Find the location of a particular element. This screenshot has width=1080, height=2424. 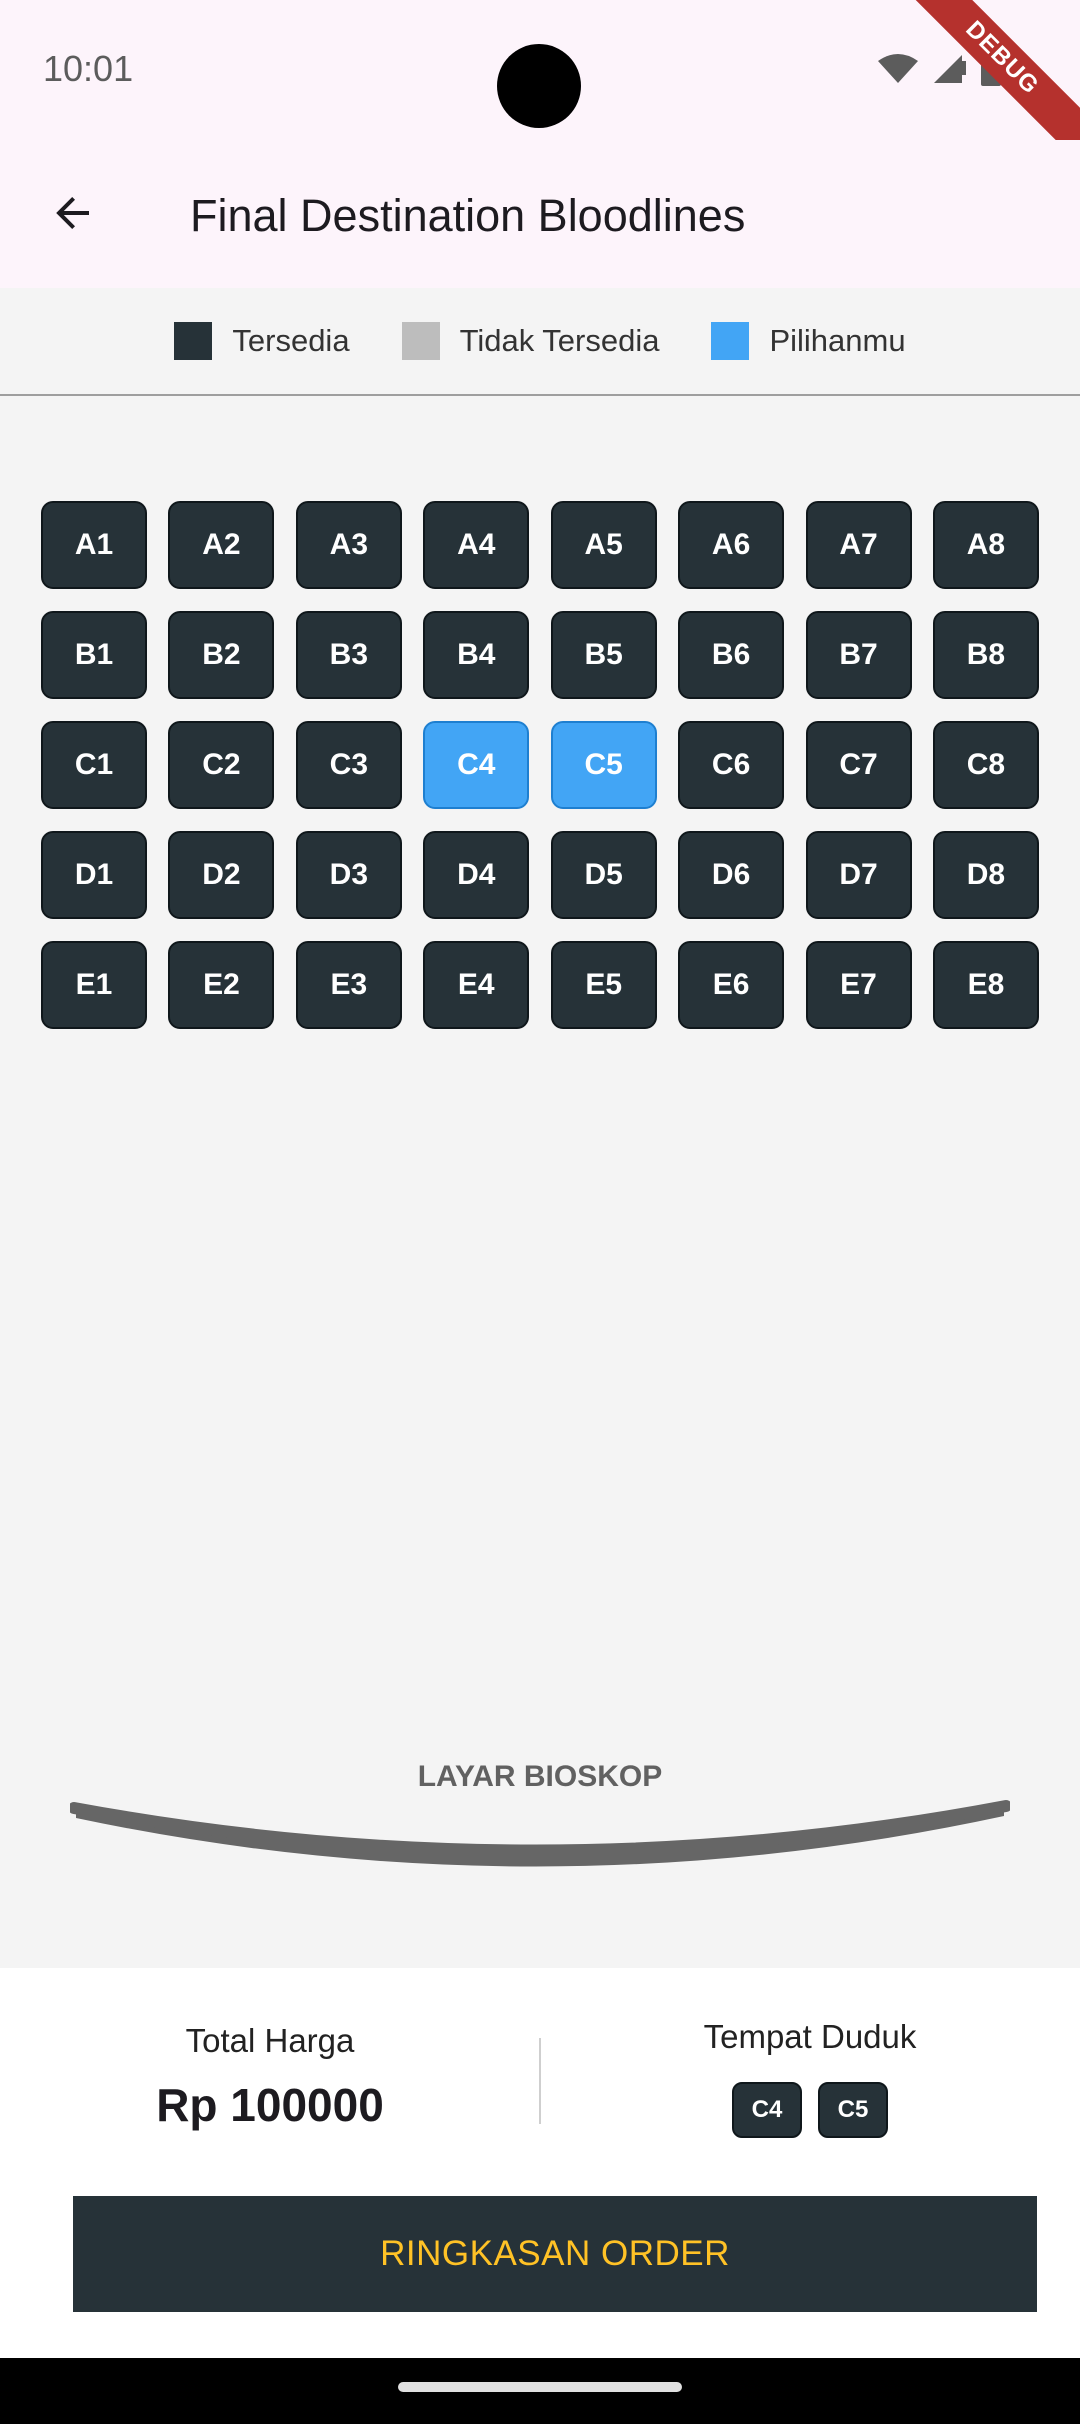

seat-legend: Tersedia Tidak Tersedia Pilihanmu is located at coordinates (540, 342).